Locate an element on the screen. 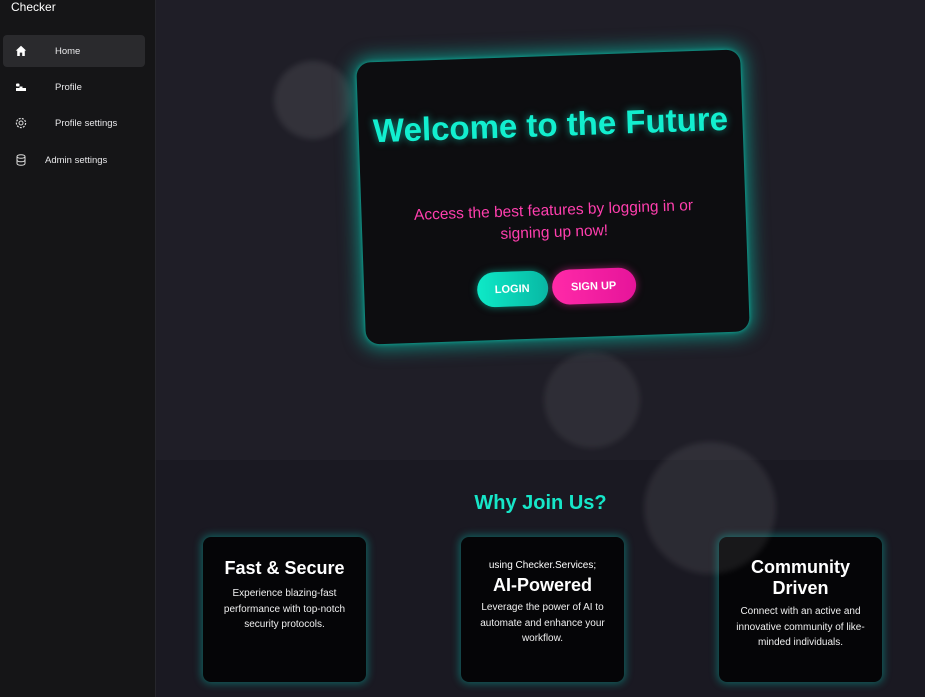 The height and width of the screenshot is (697, 925). gear-icon is located at coordinates (21, 123).